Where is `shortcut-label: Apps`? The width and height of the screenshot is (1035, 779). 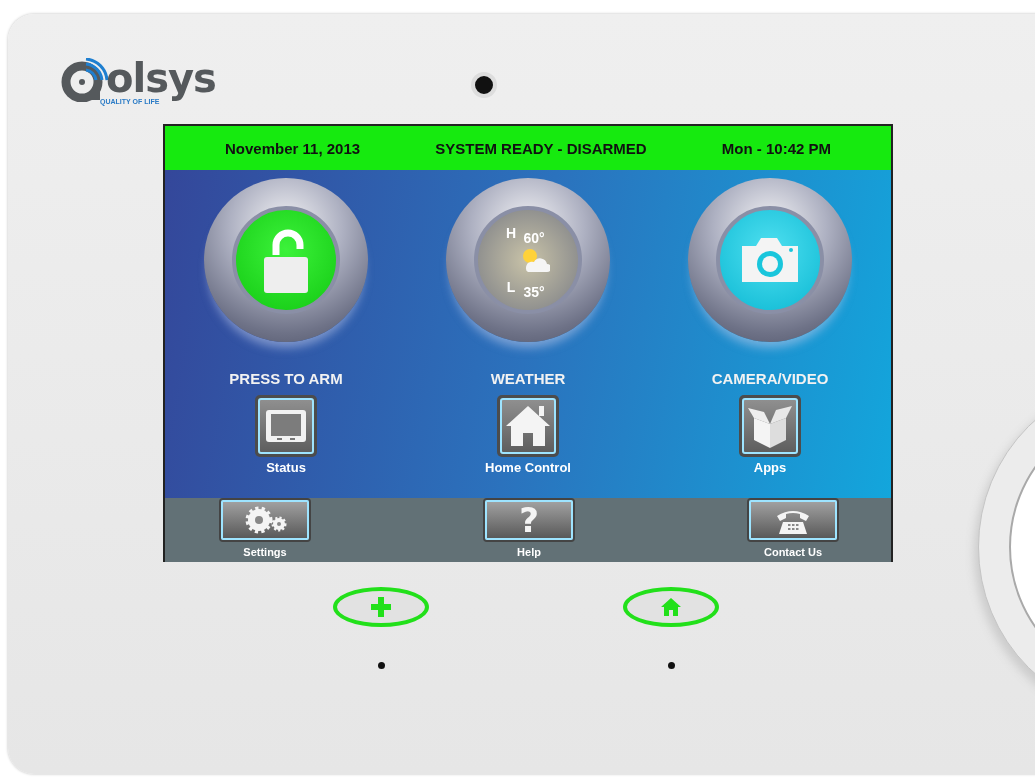
shortcut-label: Apps is located at coordinates (770, 467).